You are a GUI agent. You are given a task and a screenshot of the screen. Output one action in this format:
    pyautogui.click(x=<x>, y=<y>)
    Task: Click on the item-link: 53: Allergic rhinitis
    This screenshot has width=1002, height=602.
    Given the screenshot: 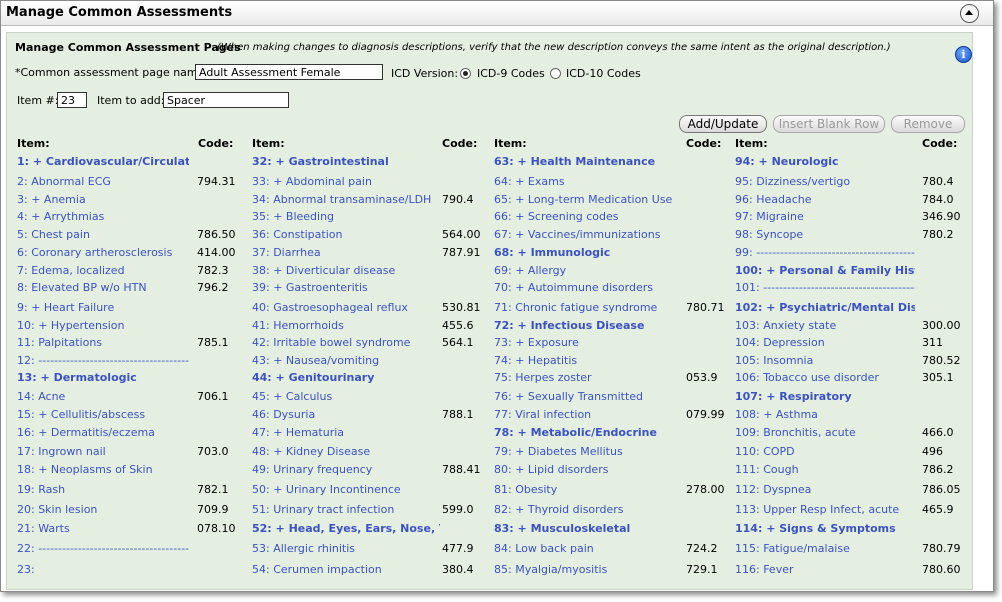 What is the action you would take?
    pyautogui.click(x=346, y=548)
    